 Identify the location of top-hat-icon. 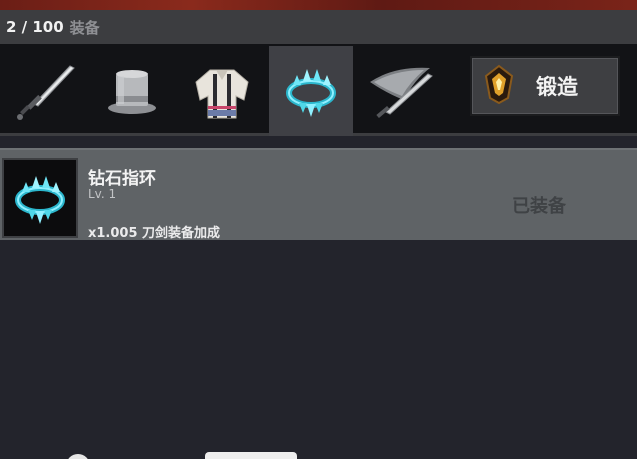
(132, 92).